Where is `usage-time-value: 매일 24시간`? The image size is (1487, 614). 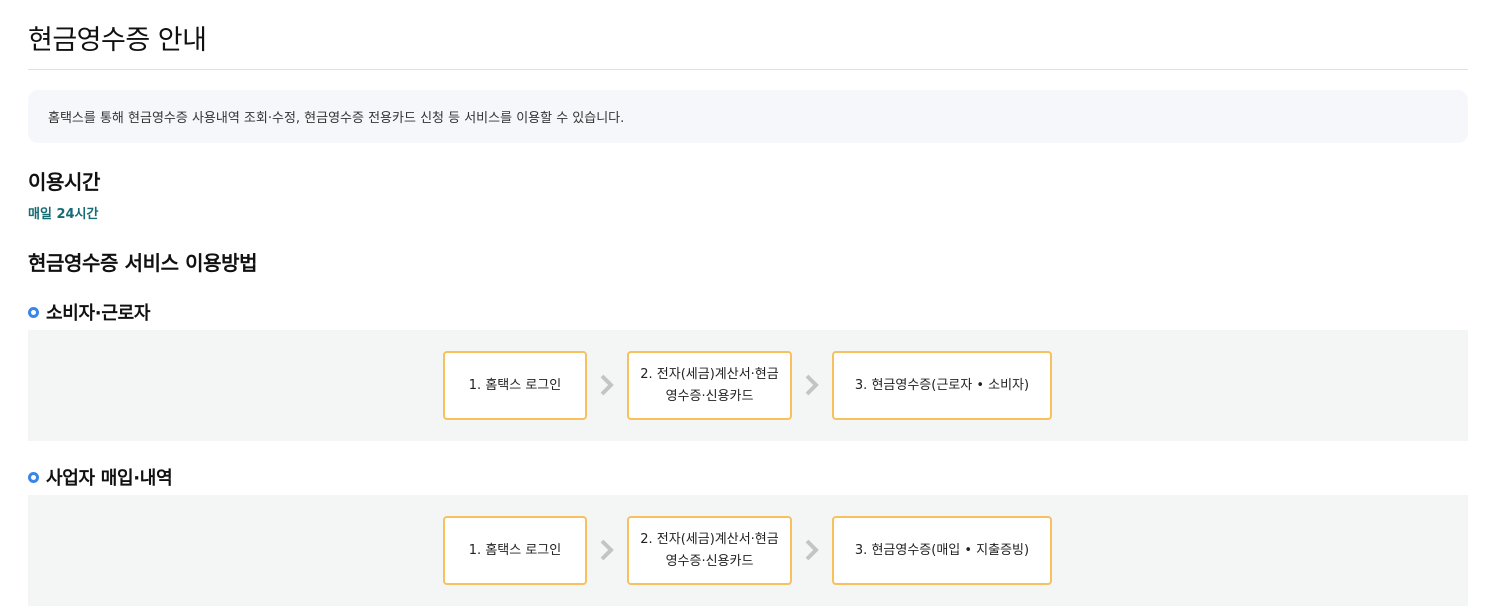 usage-time-value: 매일 24시간 is located at coordinates (63, 214).